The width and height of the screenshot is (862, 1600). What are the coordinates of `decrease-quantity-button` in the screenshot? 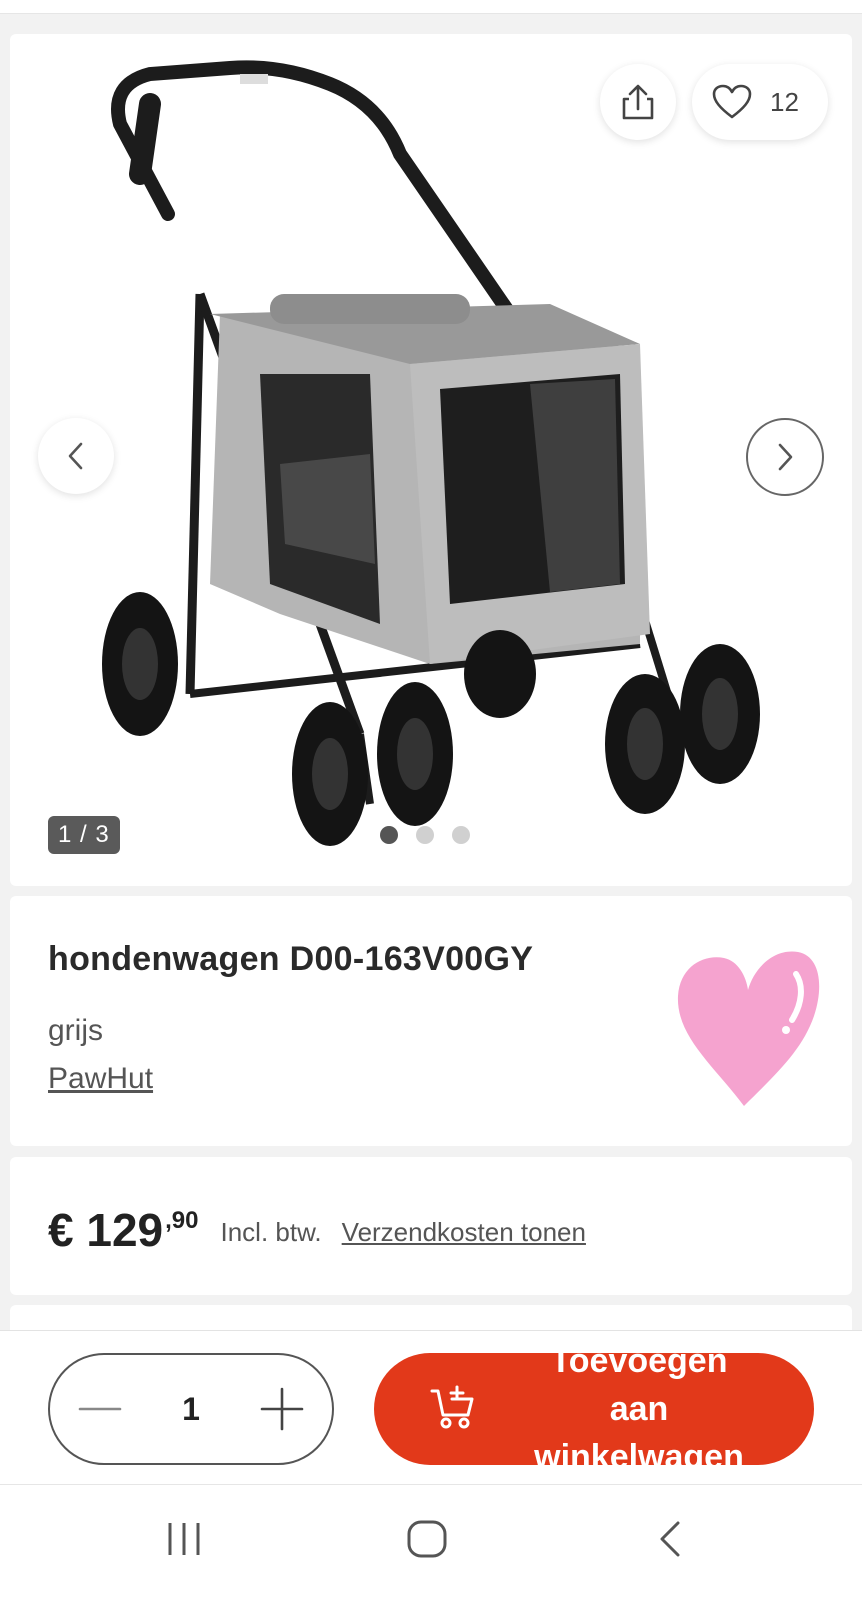 It's located at (100, 1409).